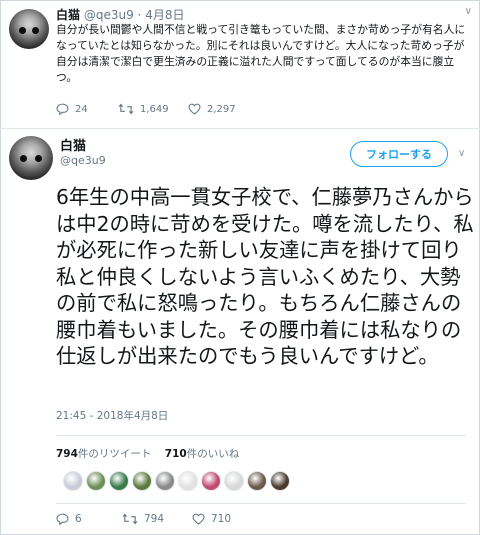  I want to click on retweet-button: 794, so click(143, 519).